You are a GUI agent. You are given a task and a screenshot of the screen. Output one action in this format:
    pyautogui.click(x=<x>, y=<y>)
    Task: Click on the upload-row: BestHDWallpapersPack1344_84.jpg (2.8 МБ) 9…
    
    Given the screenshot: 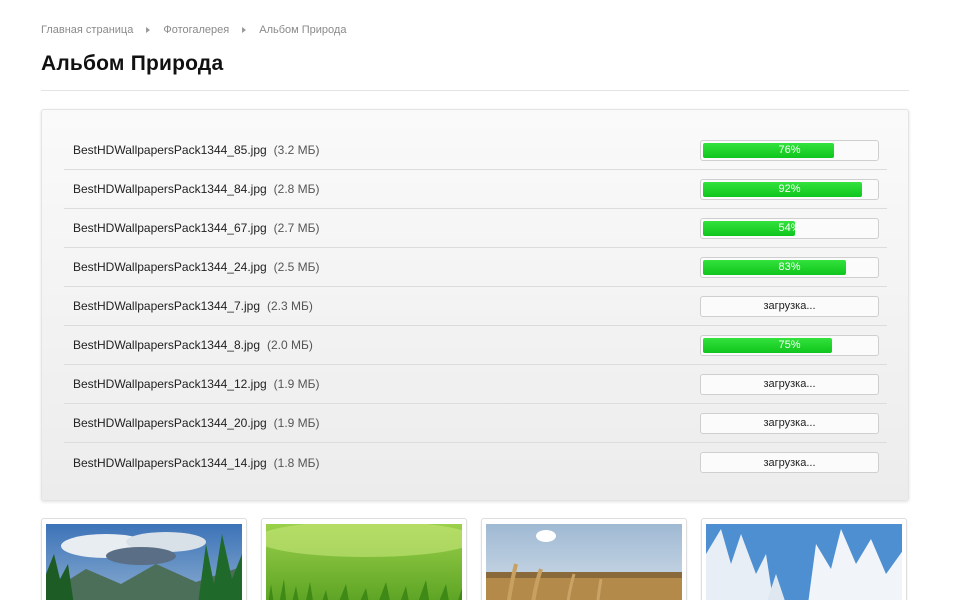 What is the action you would take?
    pyautogui.click(x=475, y=189)
    